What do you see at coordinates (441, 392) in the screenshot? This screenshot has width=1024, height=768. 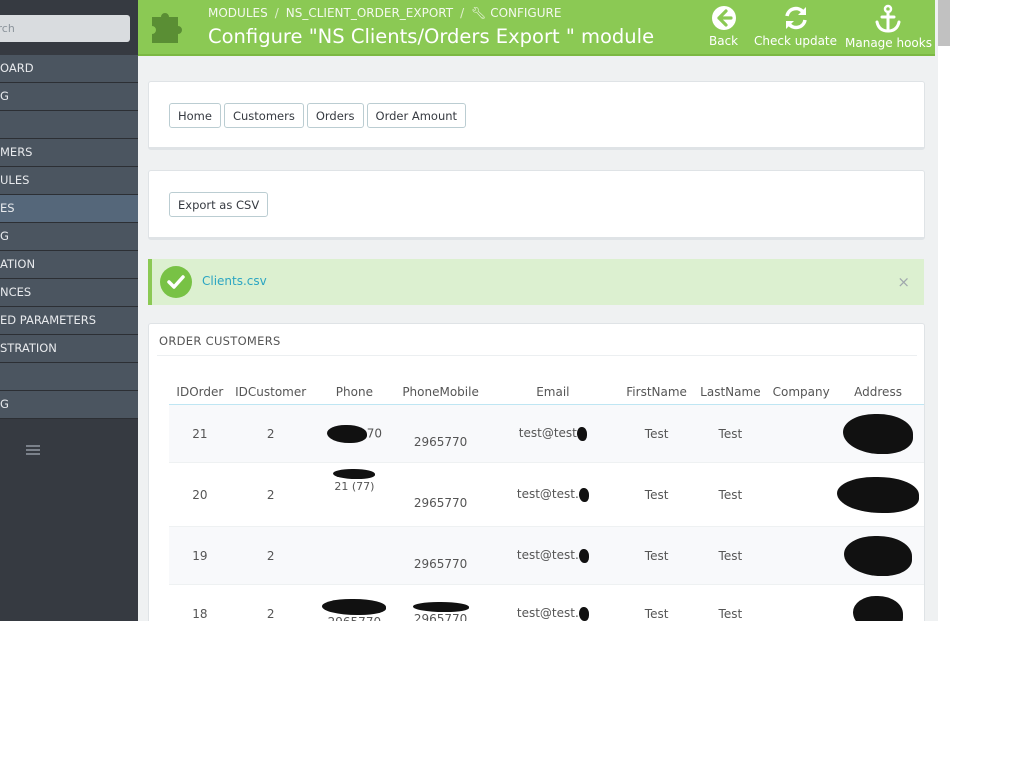 I see `column-header: PhoneMobile` at bounding box center [441, 392].